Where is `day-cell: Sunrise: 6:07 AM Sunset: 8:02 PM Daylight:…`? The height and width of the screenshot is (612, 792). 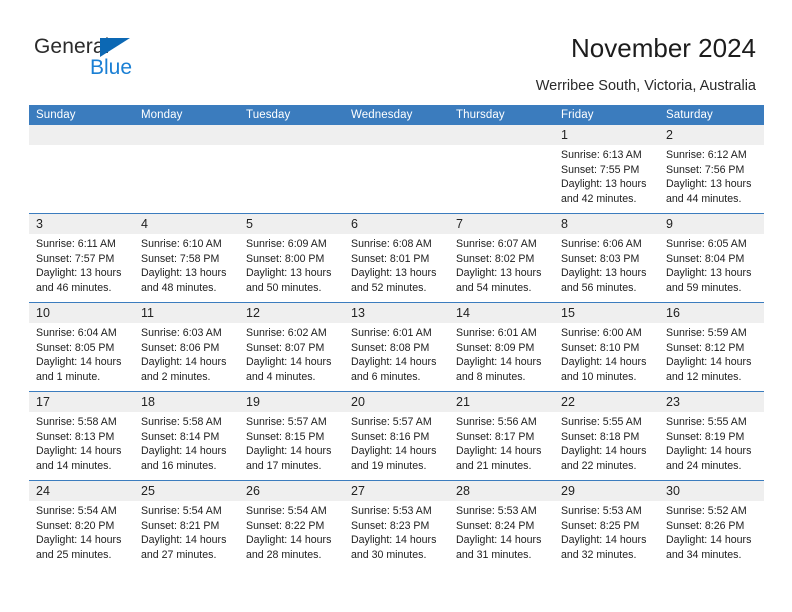 day-cell: Sunrise: 6:07 AM Sunset: 8:02 PM Daylight:… is located at coordinates (501, 268).